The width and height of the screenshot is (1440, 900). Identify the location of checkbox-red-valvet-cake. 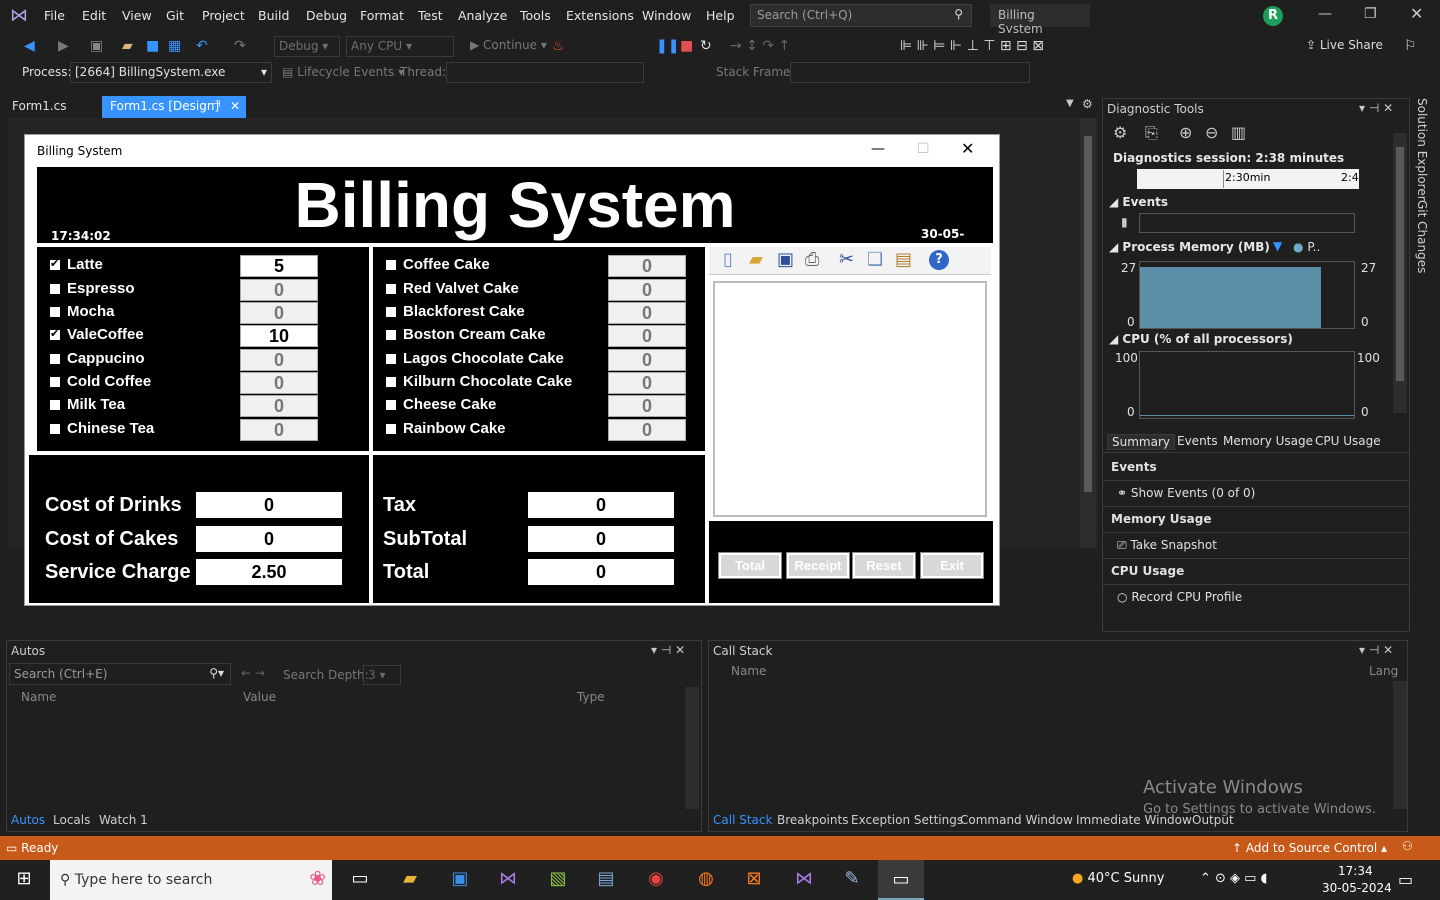
(391, 289).